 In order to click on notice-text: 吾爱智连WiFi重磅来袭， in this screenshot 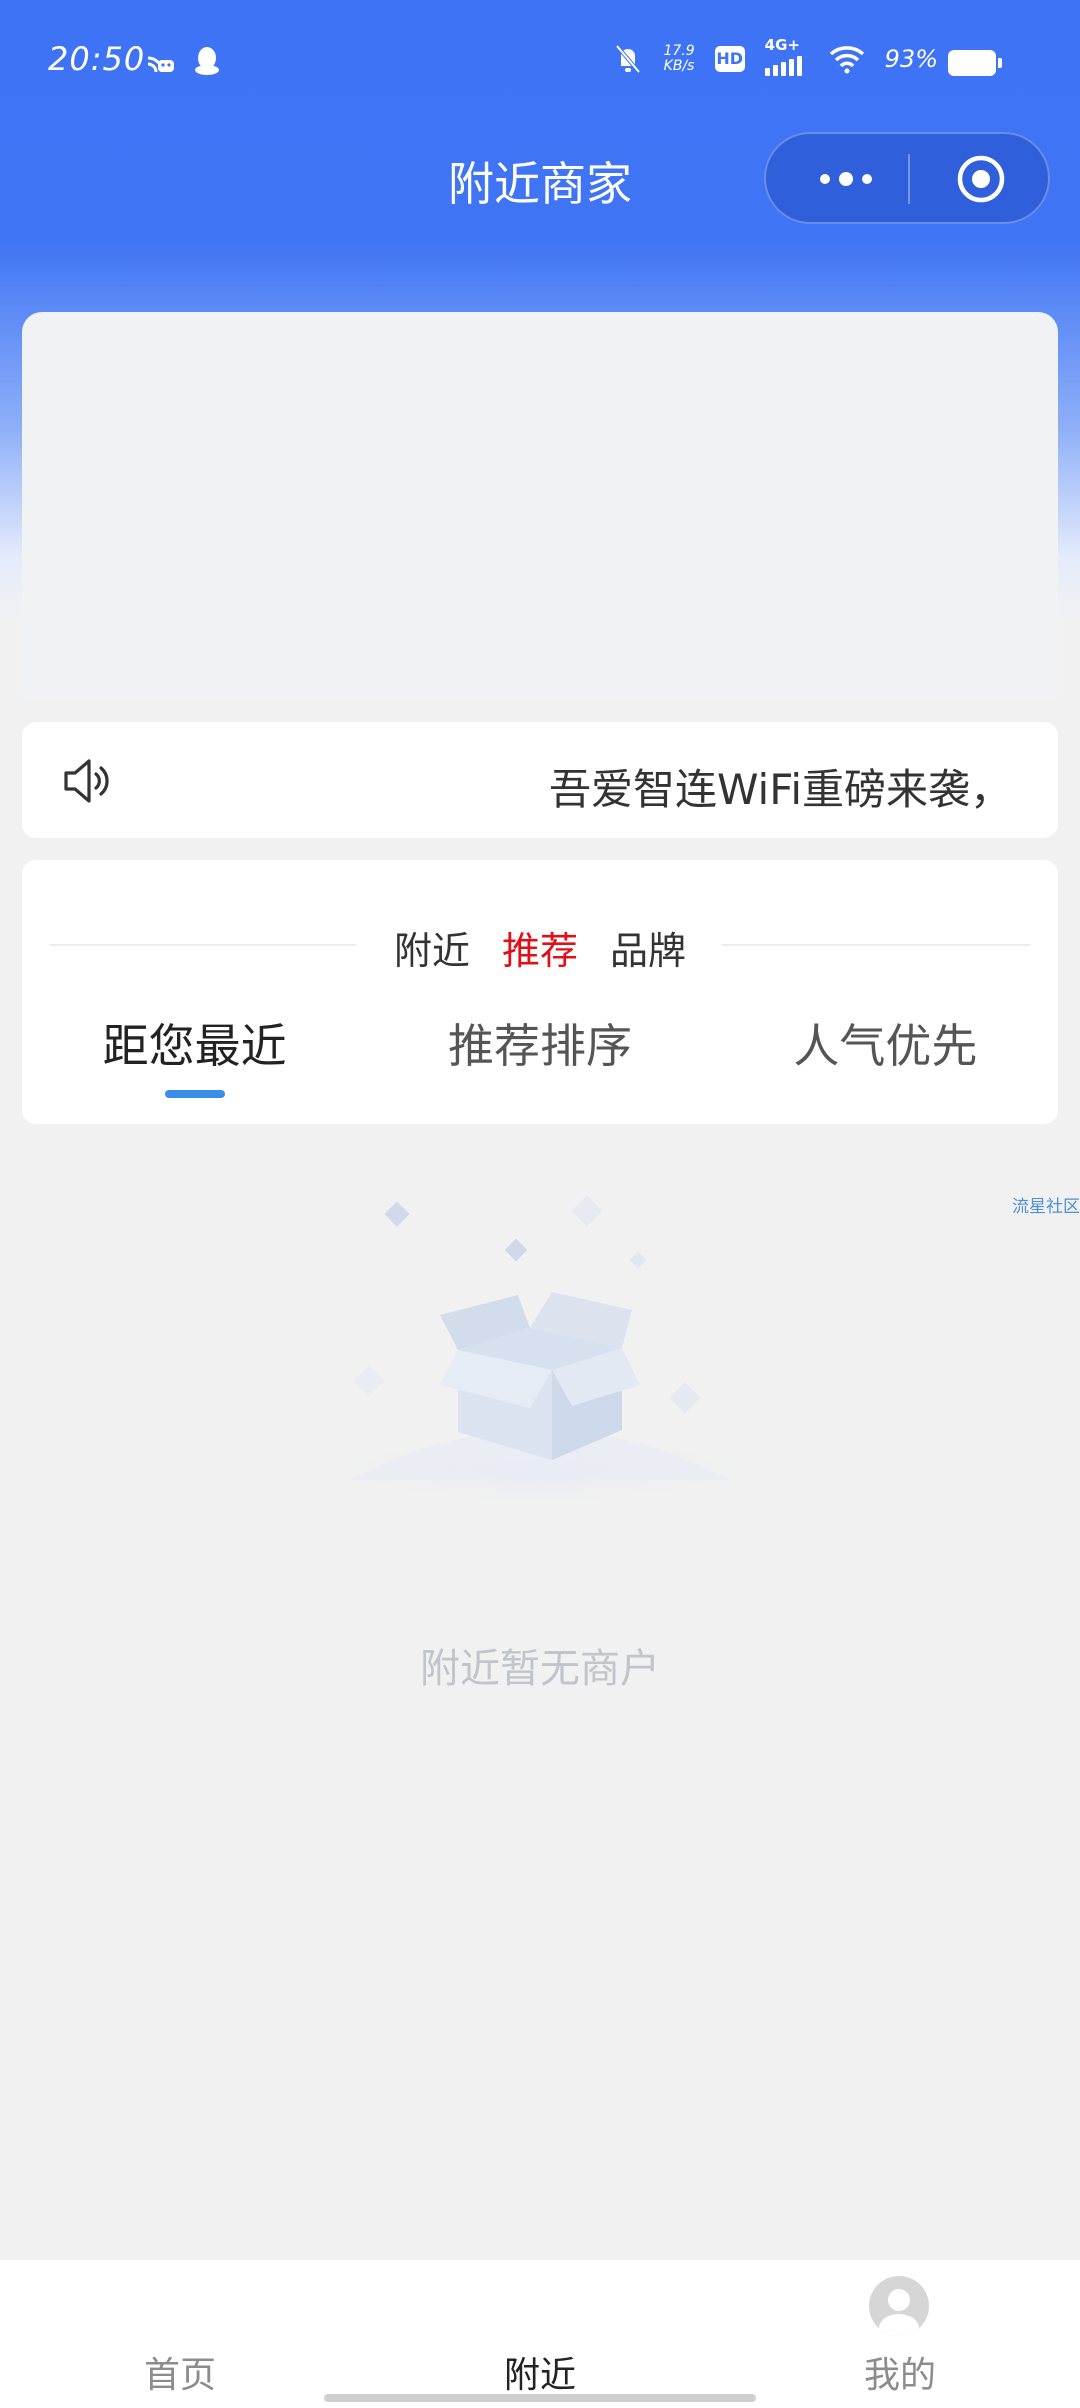, I will do `click(780, 789)`.